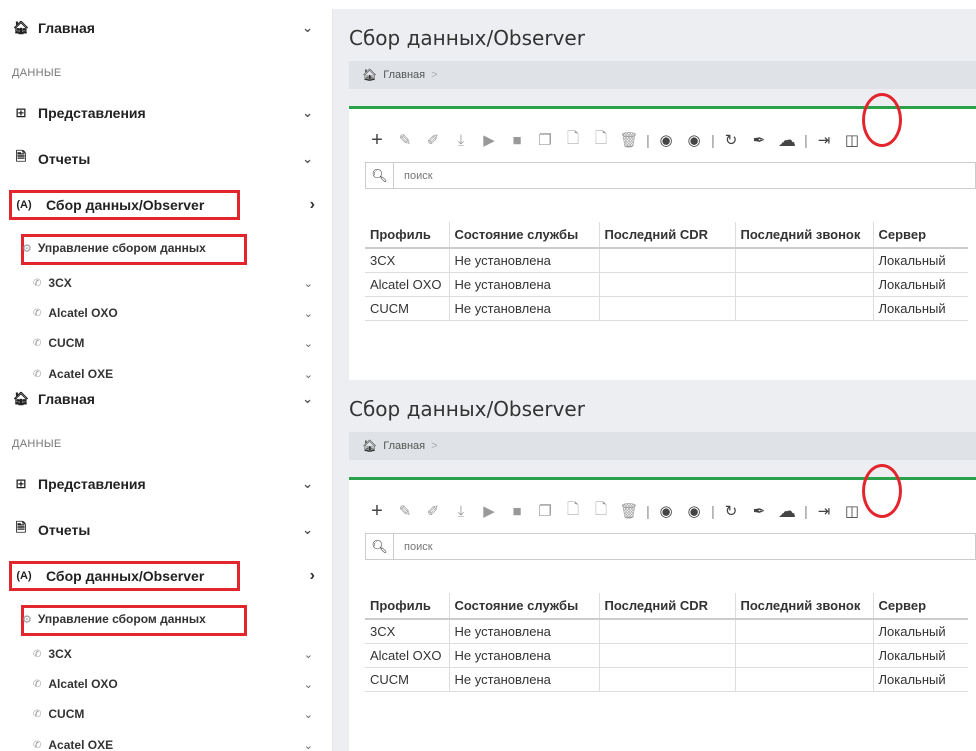 Image resolution: width=976 pixels, height=751 pixels. What do you see at coordinates (27, 248) in the screenshot?
I see `gear-icon: ⚙` at bounding box center [27, 248].